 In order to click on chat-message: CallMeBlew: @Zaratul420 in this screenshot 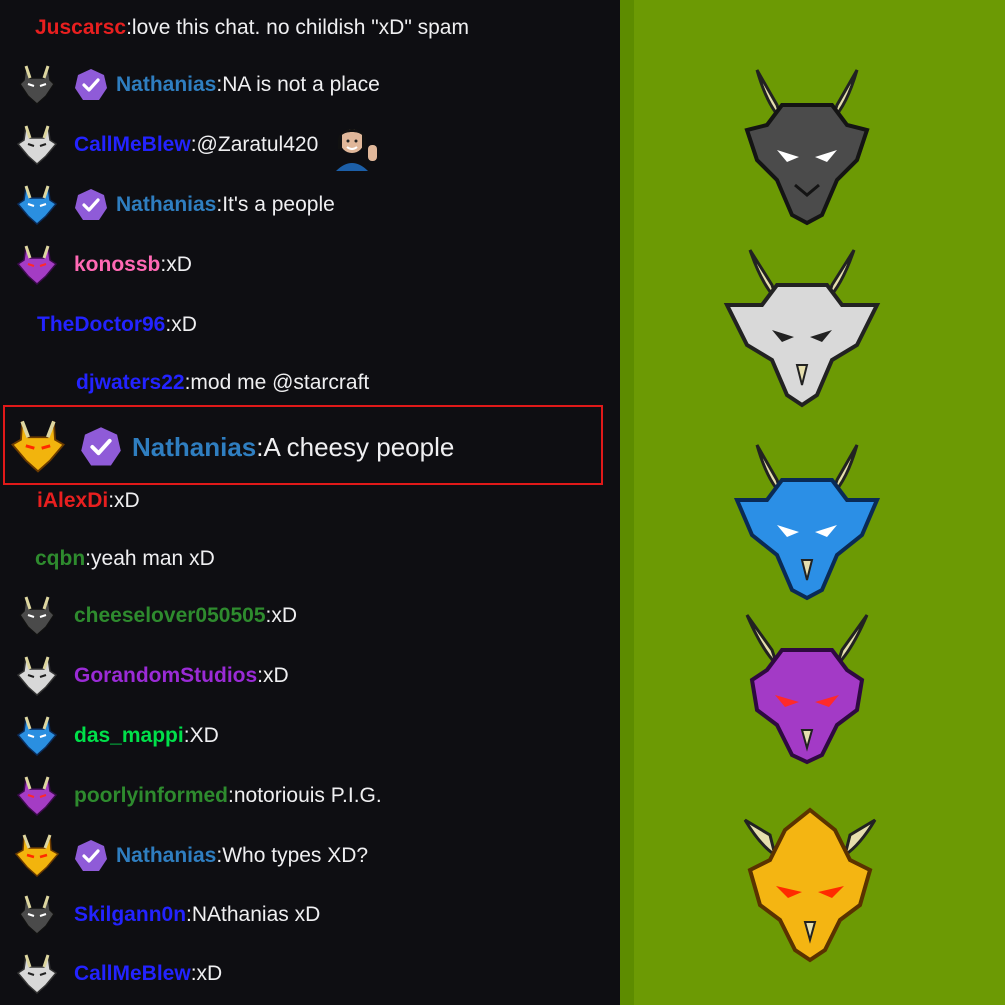, I will do `click(197, 146)`.